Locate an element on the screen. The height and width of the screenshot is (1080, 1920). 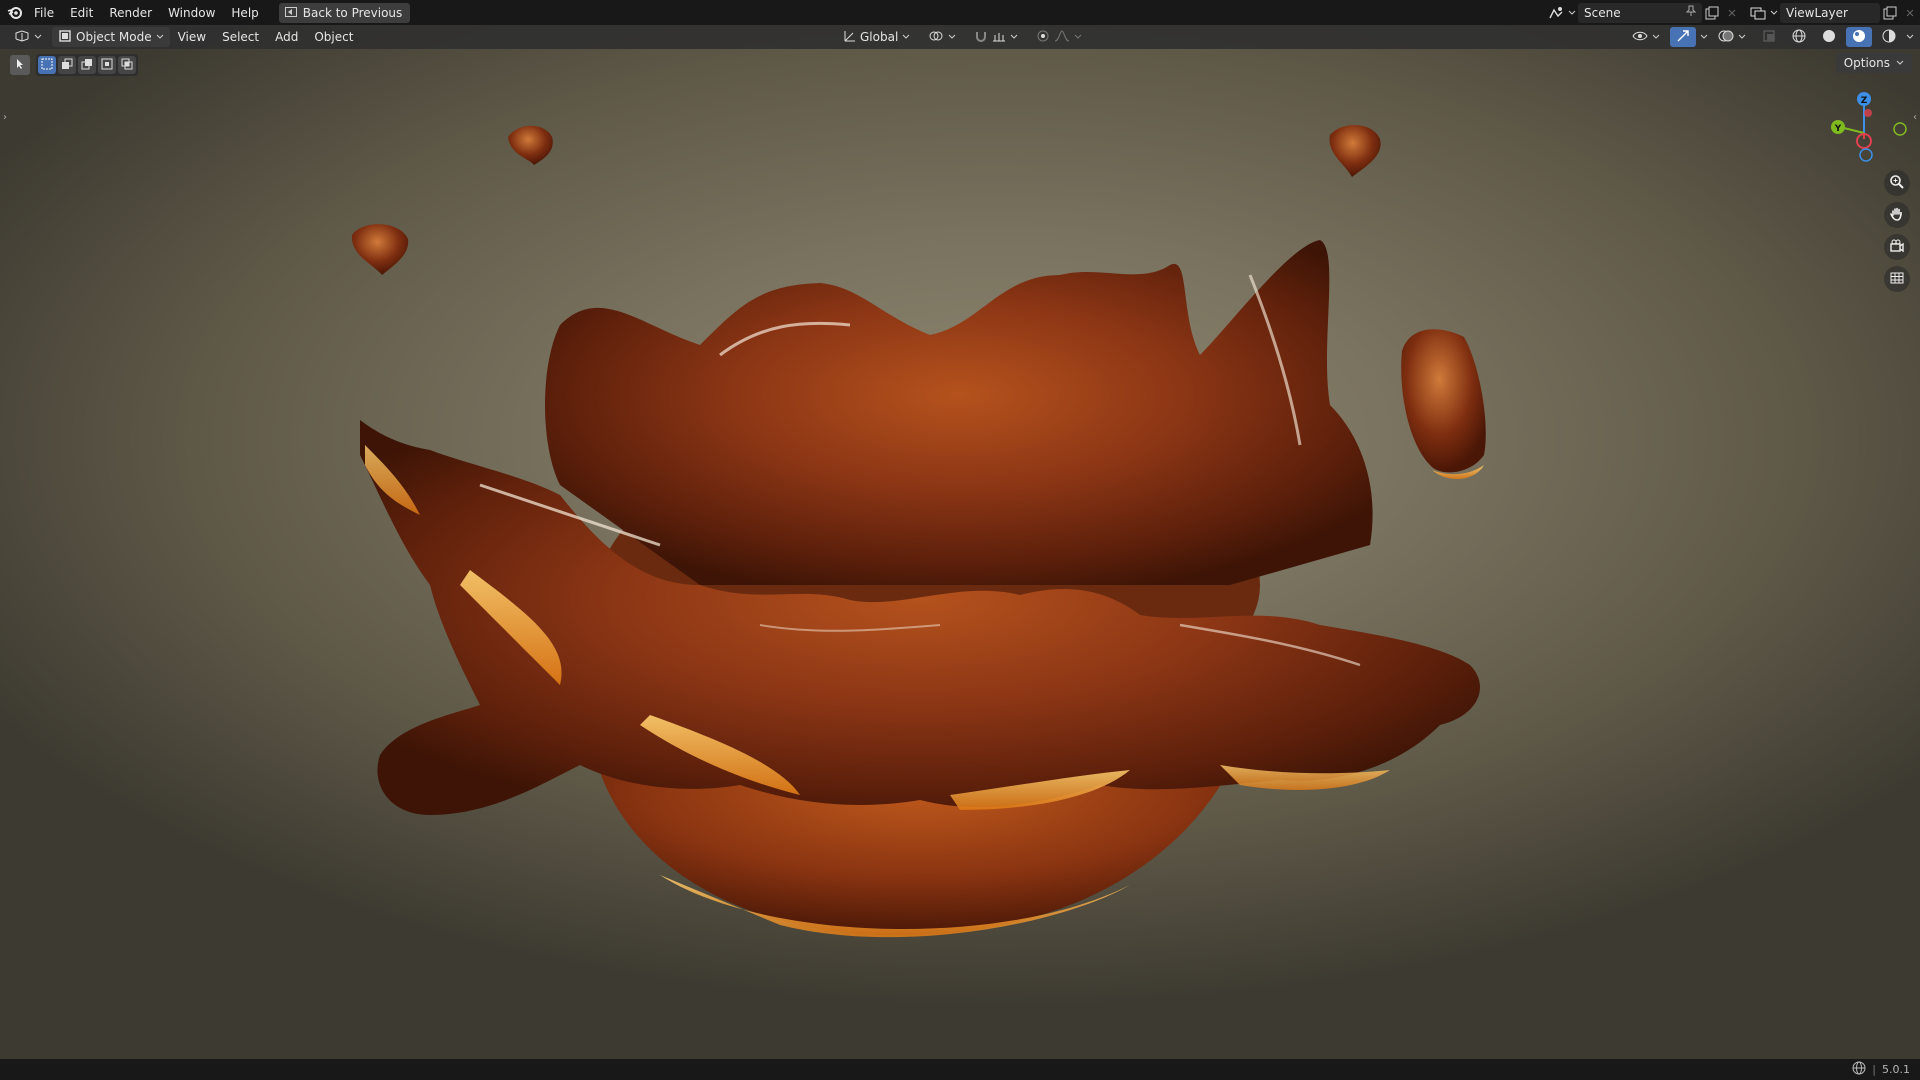
cursor-arrow-icon is located at coordinates (20, 65).